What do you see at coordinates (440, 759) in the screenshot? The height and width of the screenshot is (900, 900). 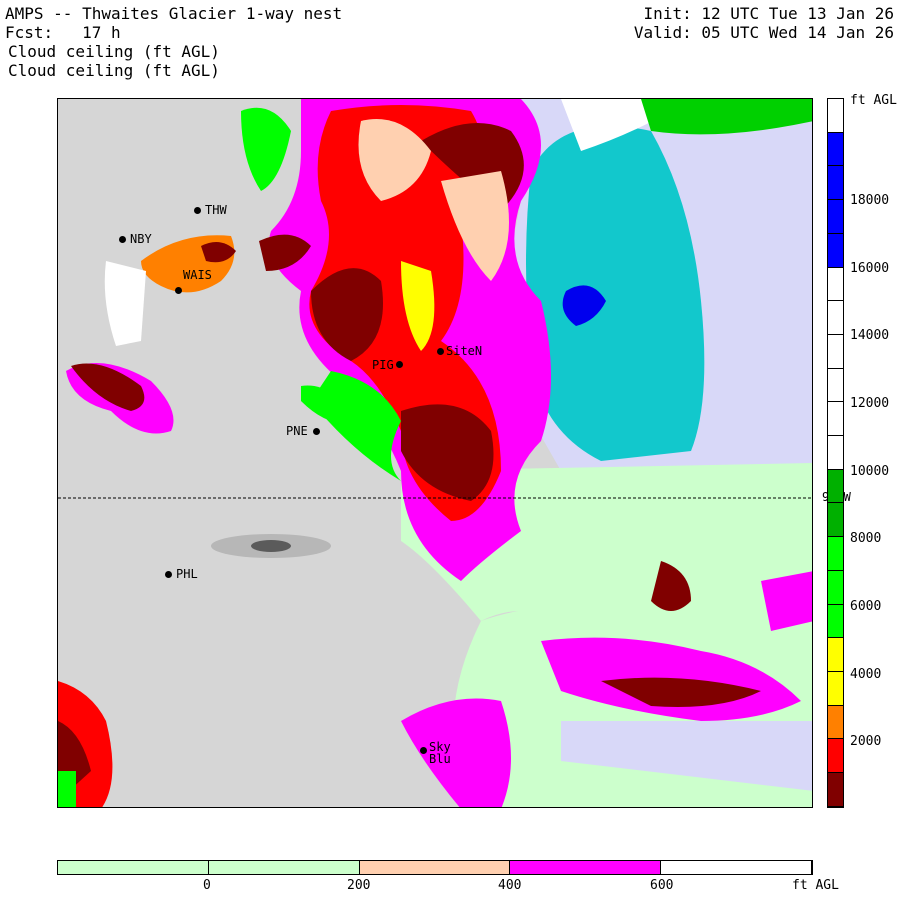 I see `station-label-blu: Blu` at bounding box center [440, 759].